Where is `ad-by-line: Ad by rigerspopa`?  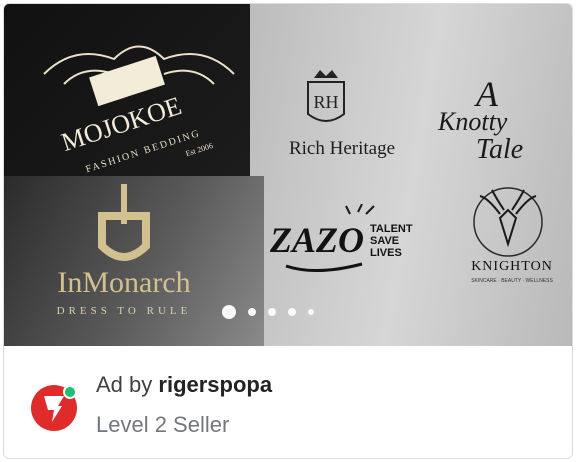
ad-by-line: Ad by rigerspopa is located at coordinates (184, 385).